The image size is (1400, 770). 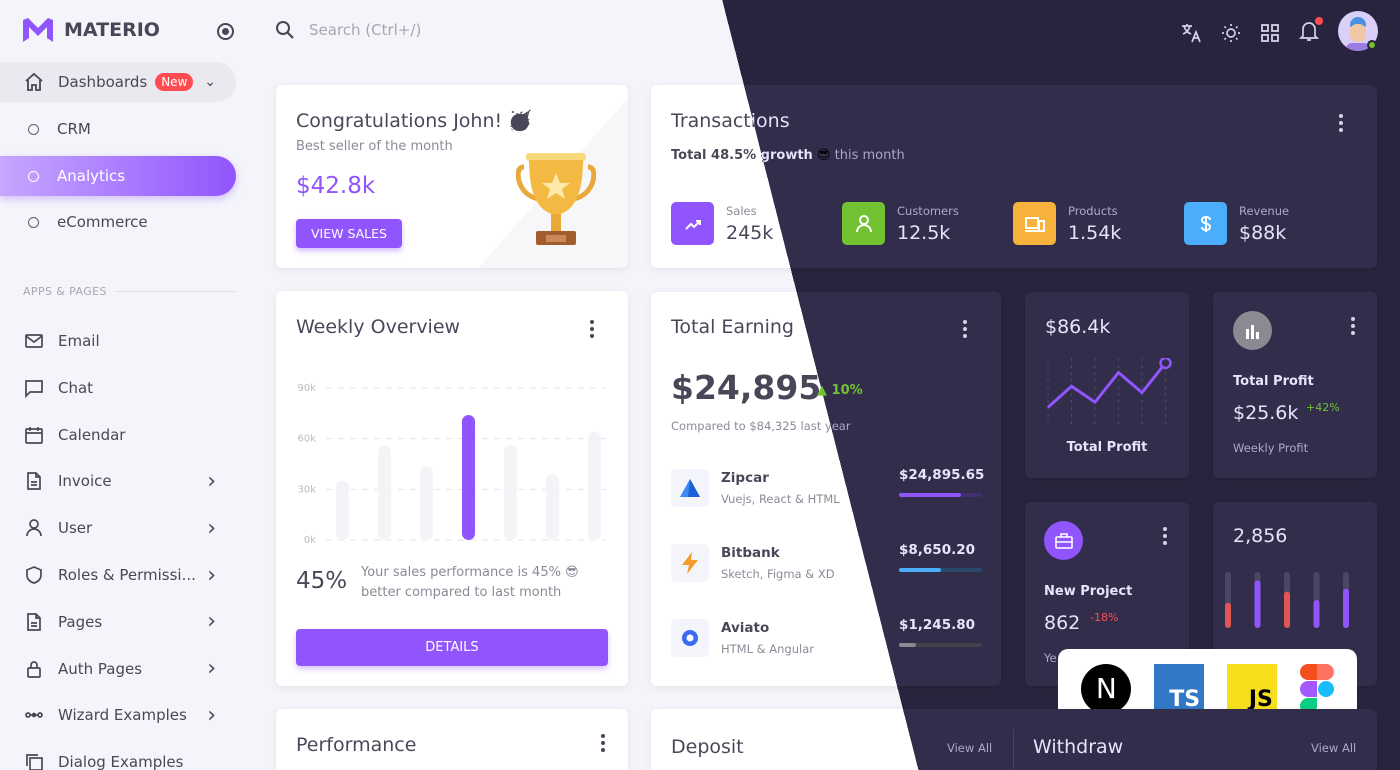 I want to click on sidebar-item-auth-pages: Auth Pages ›, so click(x=118, y=669).